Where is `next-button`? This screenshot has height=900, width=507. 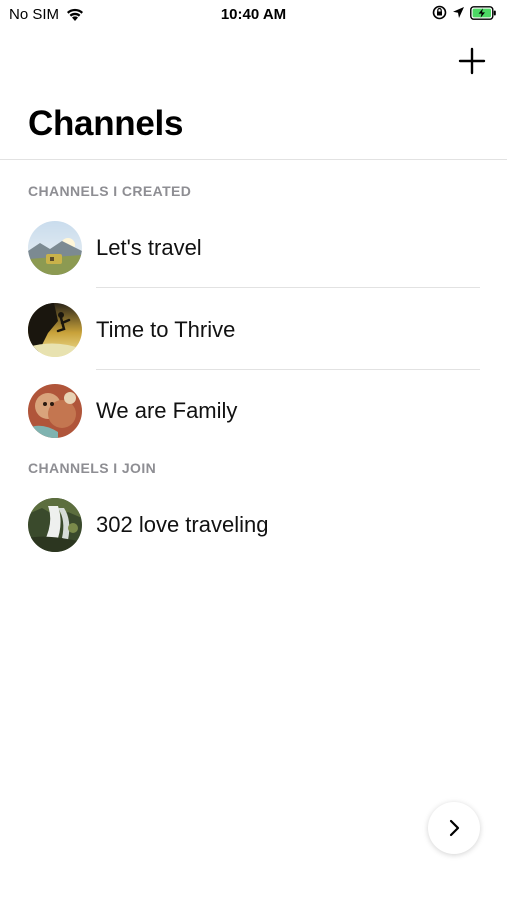
next-button is located at coordinates (454, 828).